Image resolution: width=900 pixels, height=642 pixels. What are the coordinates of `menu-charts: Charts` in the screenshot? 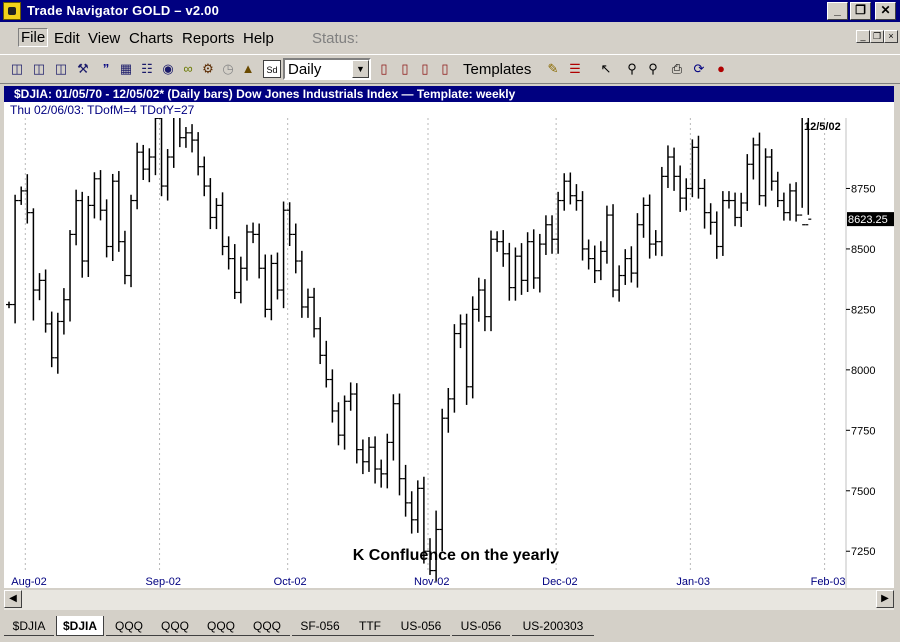 It's located at (151, 38).